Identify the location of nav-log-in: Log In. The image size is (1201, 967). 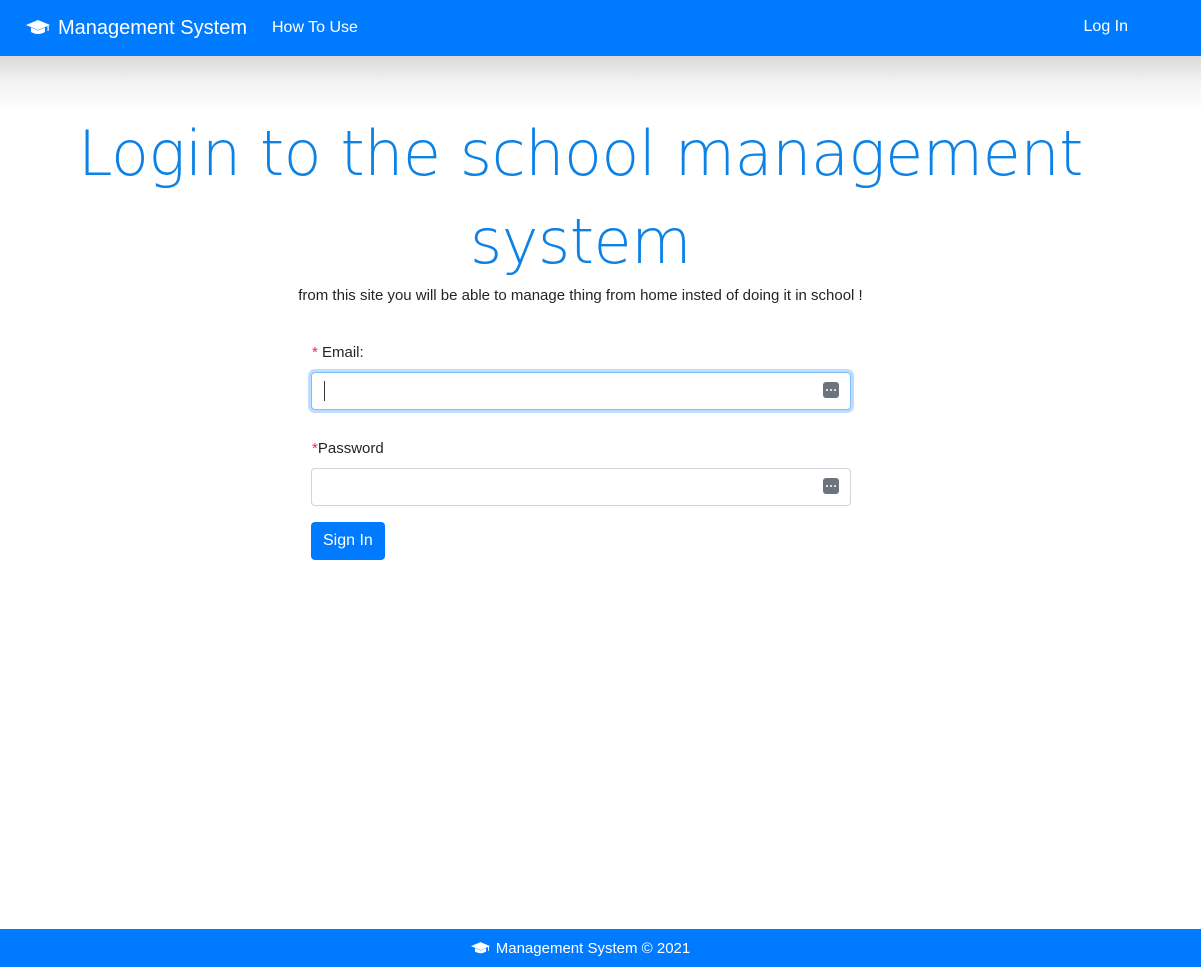
(1106, 27).